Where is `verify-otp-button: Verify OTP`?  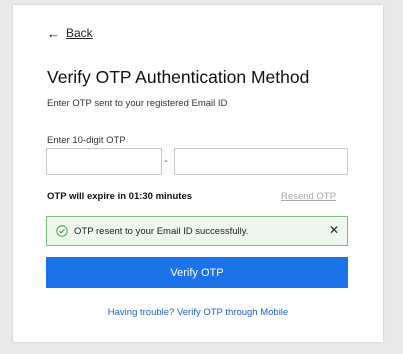
verify-otp-button: Verify OTP is located at coordinates (197, 272).